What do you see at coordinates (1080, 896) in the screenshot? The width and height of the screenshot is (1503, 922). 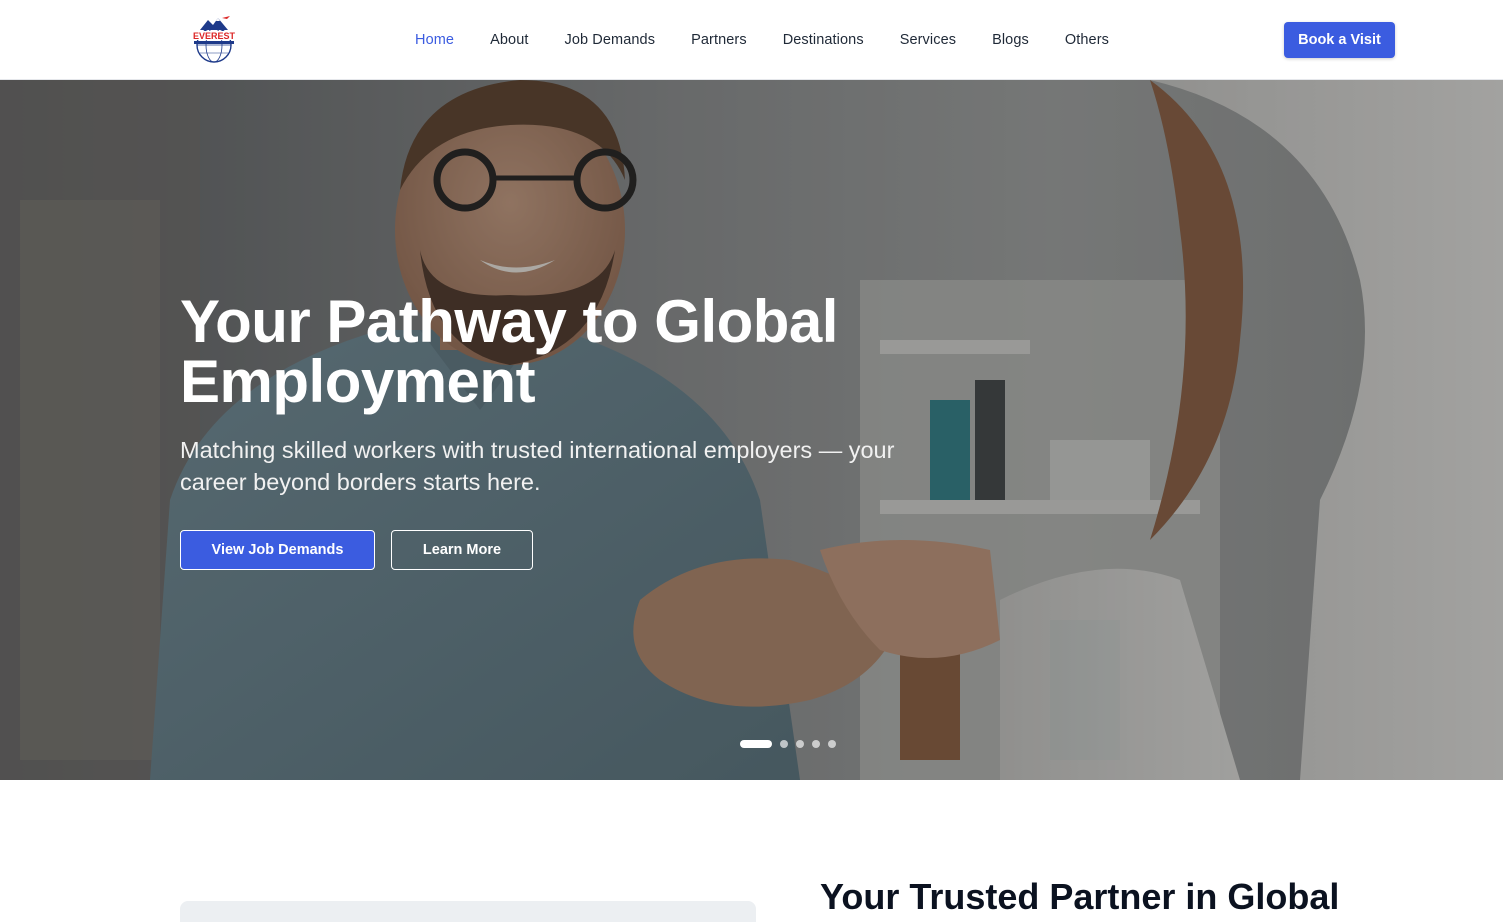 I see `about-section-title: Your Trusted Partner in Global` at bounding box center [1080, 896].